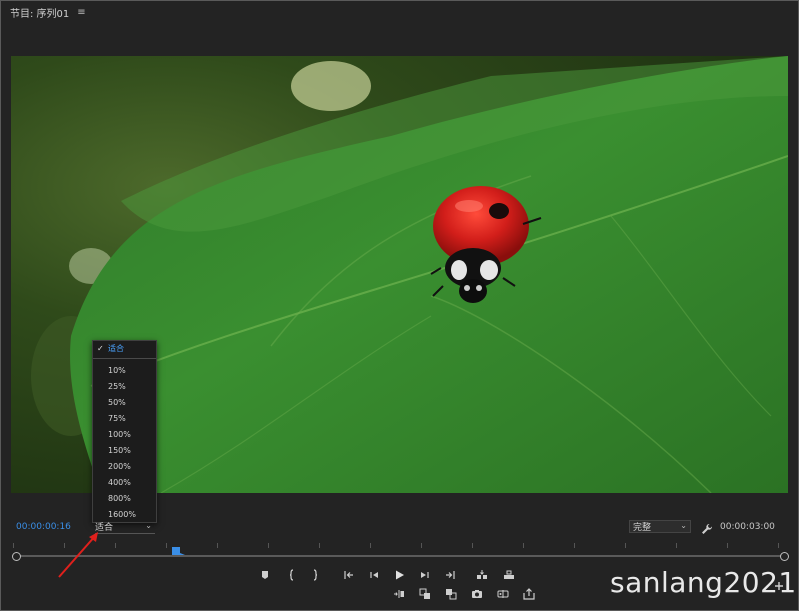 The image size is (799, 611). What do you see at coordinates (100, 348) in the screenshot?
I see `checkmark-icon: ✓` at bounding box center [100, 348].